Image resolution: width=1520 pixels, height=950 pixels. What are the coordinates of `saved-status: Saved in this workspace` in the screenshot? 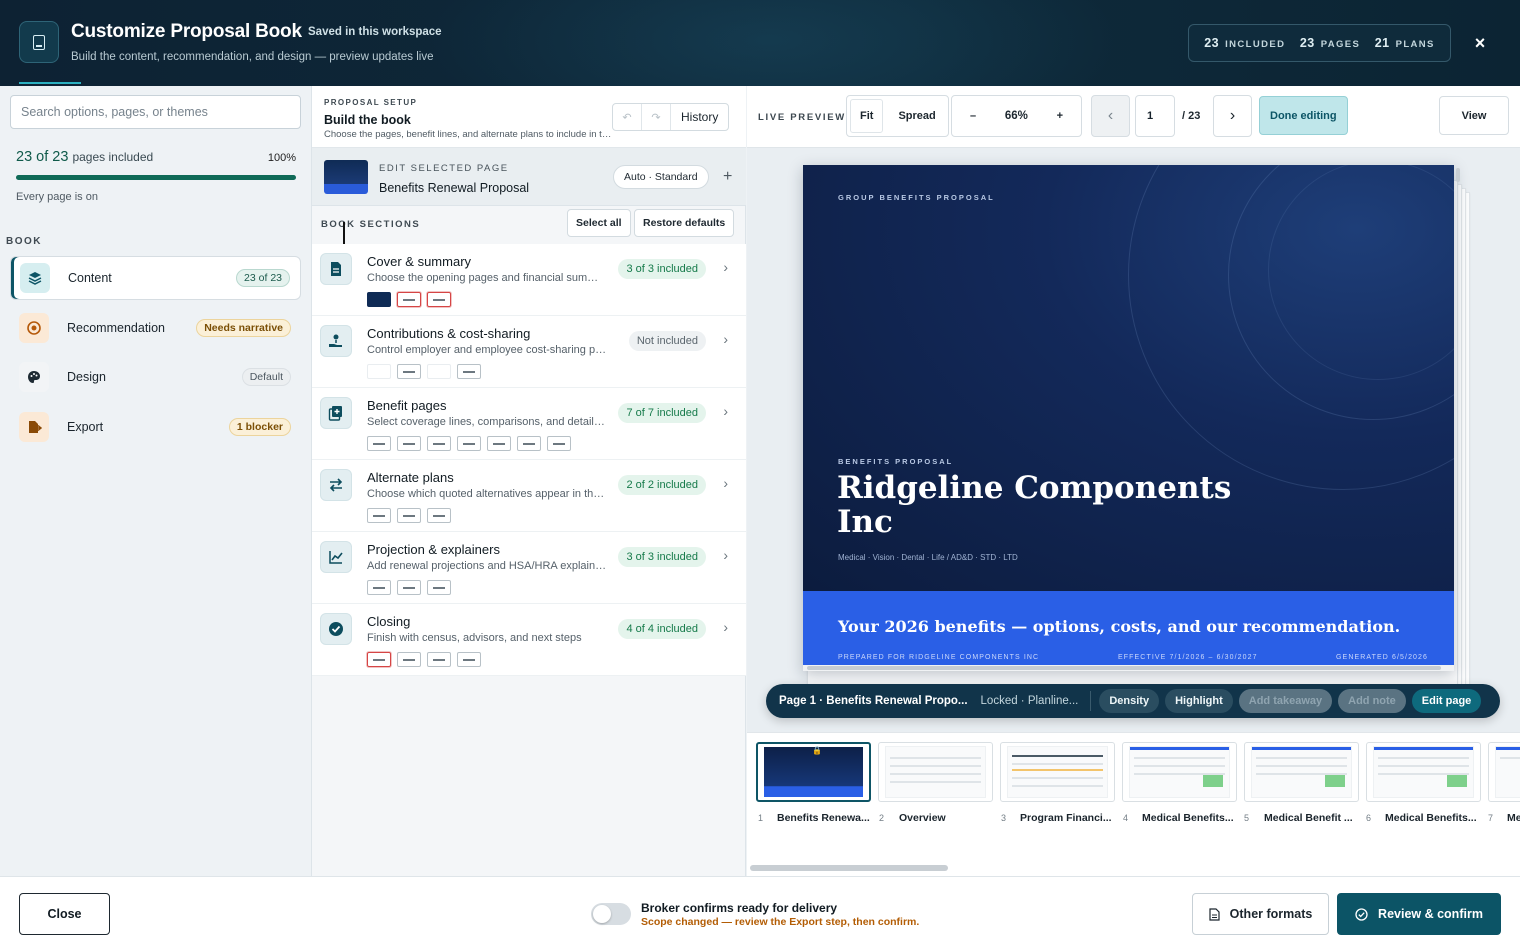 It's located at (375, 32).